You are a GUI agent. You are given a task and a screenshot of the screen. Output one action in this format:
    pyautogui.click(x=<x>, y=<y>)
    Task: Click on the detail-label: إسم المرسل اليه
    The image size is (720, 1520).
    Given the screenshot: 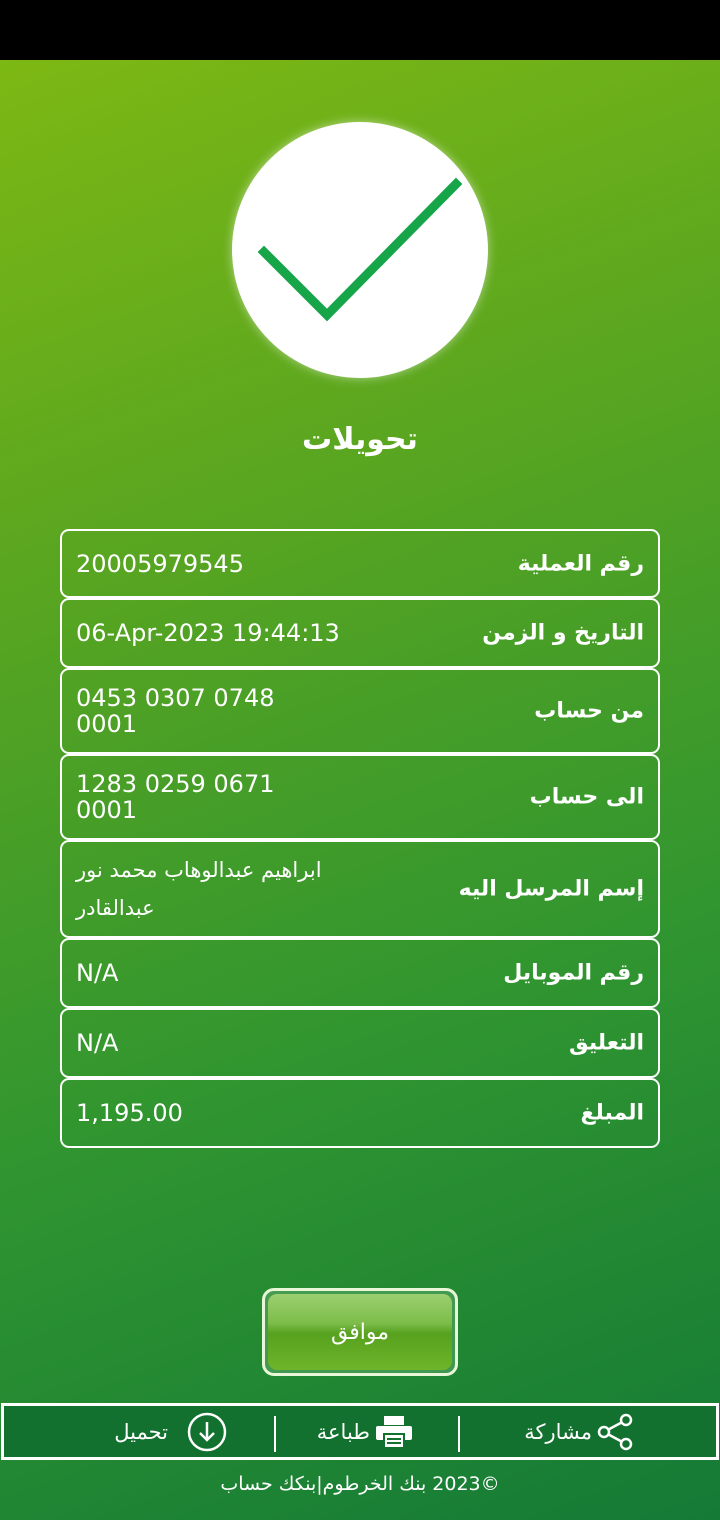 What is the action you would take?
    pyautogui.click(x=551, y=889)
    